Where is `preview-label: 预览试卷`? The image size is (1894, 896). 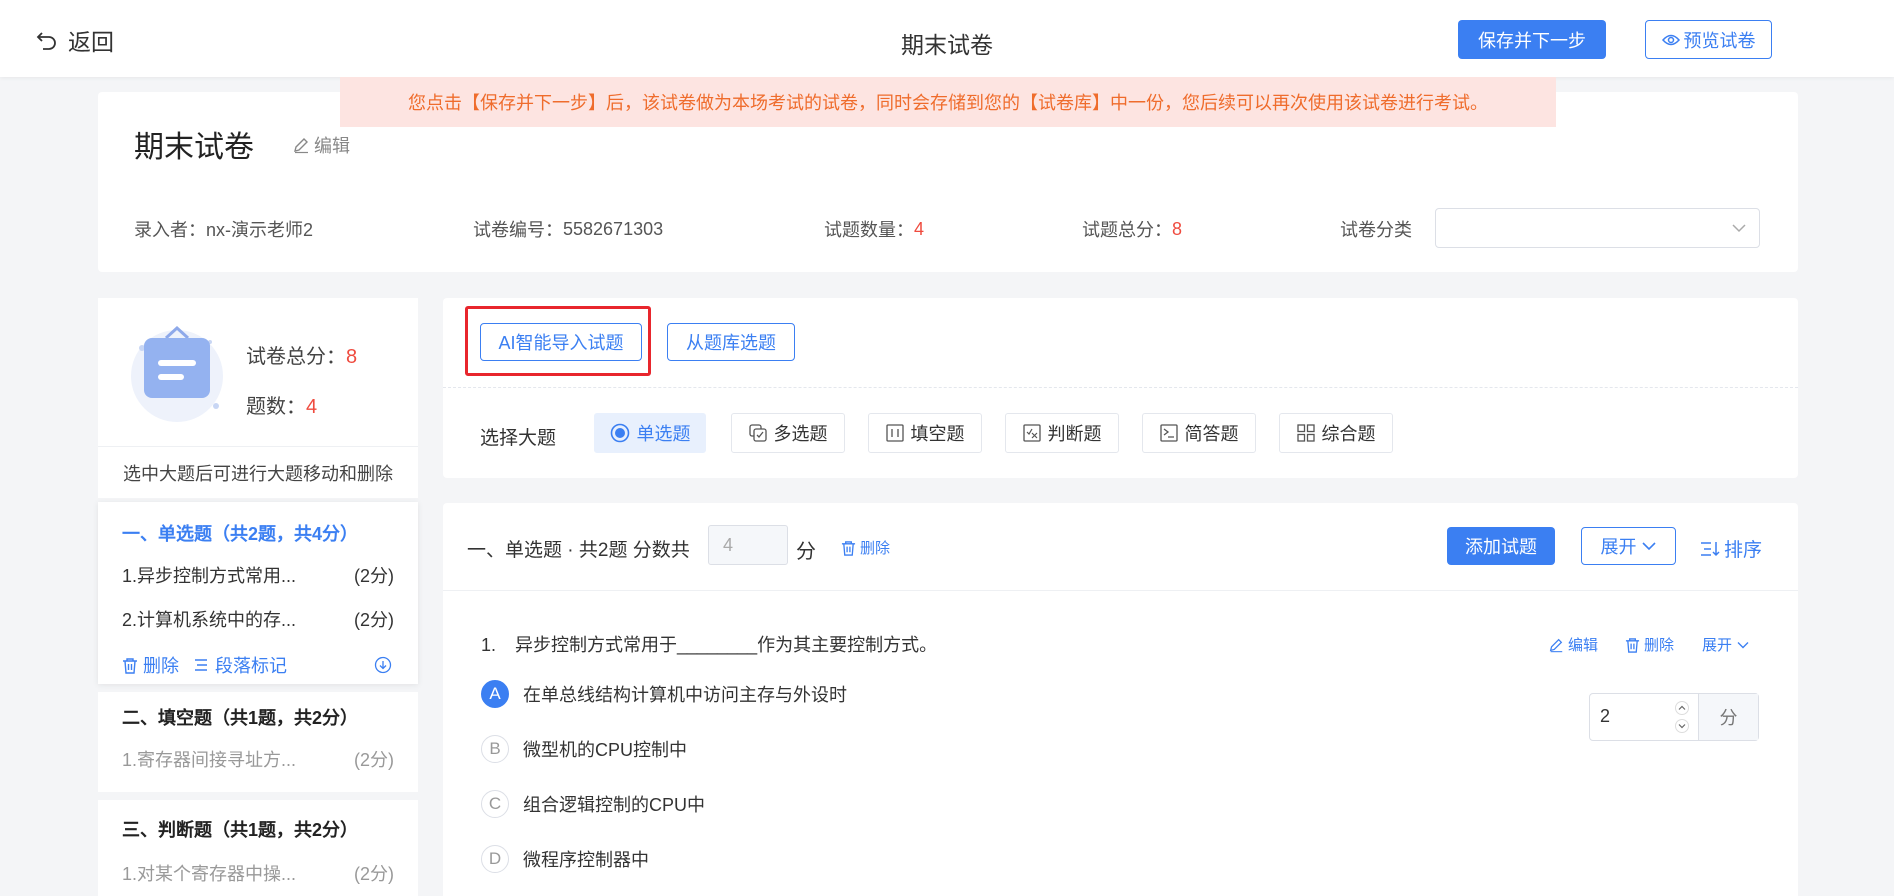 preview-label: 预览试卷 is located at coordinates (1719, 40).